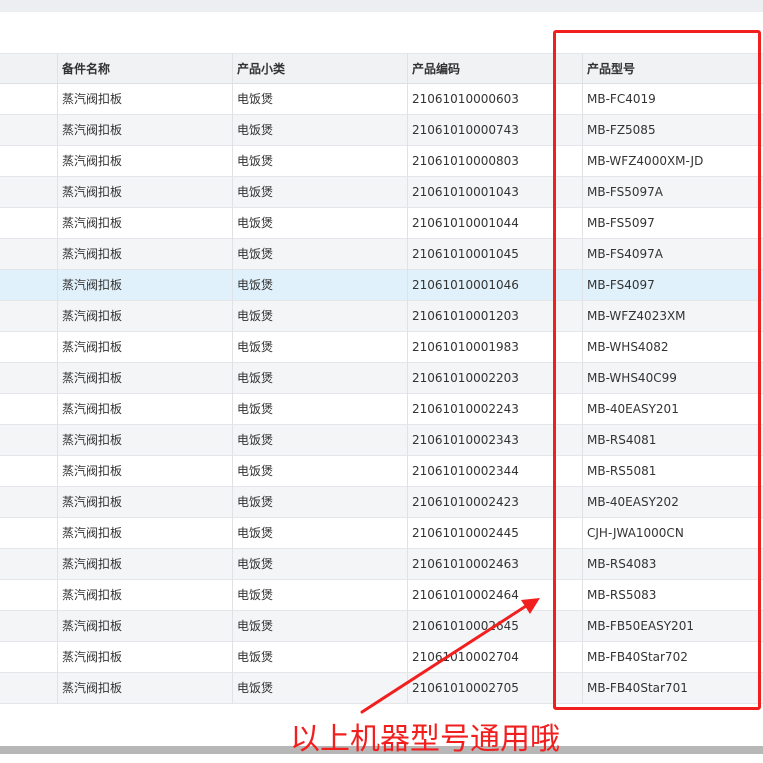  Describe the element at coordinates (381, 440) in the screenshot. I see `table-row: 蒸汽阀扣板 电饭煲 21061010002343 MB-RS4081` at that location.